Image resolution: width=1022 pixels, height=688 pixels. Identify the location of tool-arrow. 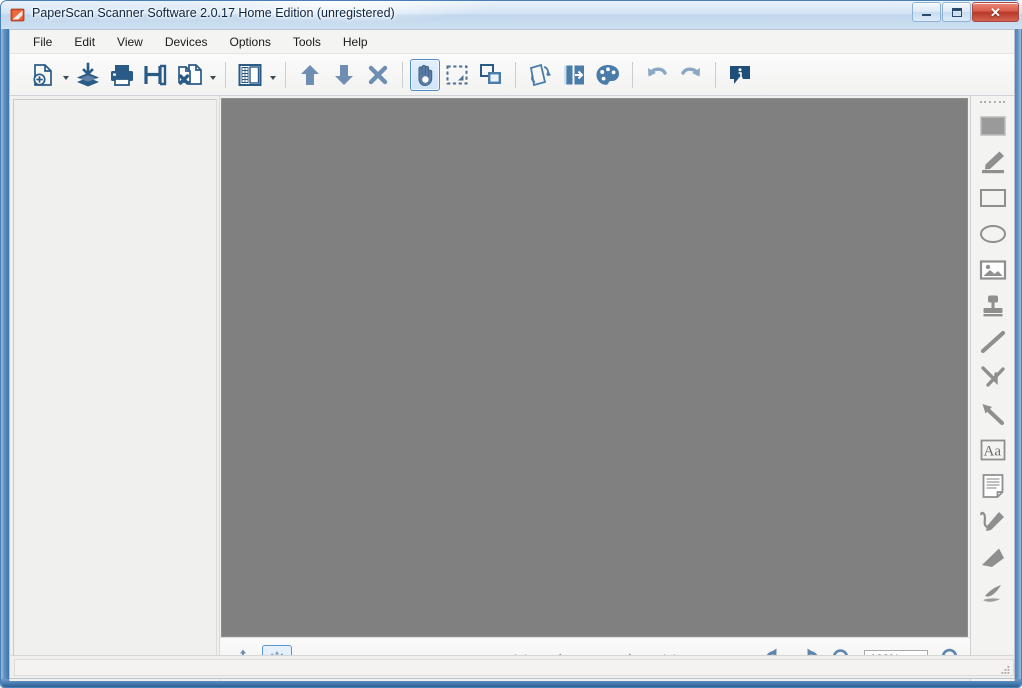
(993, 414).